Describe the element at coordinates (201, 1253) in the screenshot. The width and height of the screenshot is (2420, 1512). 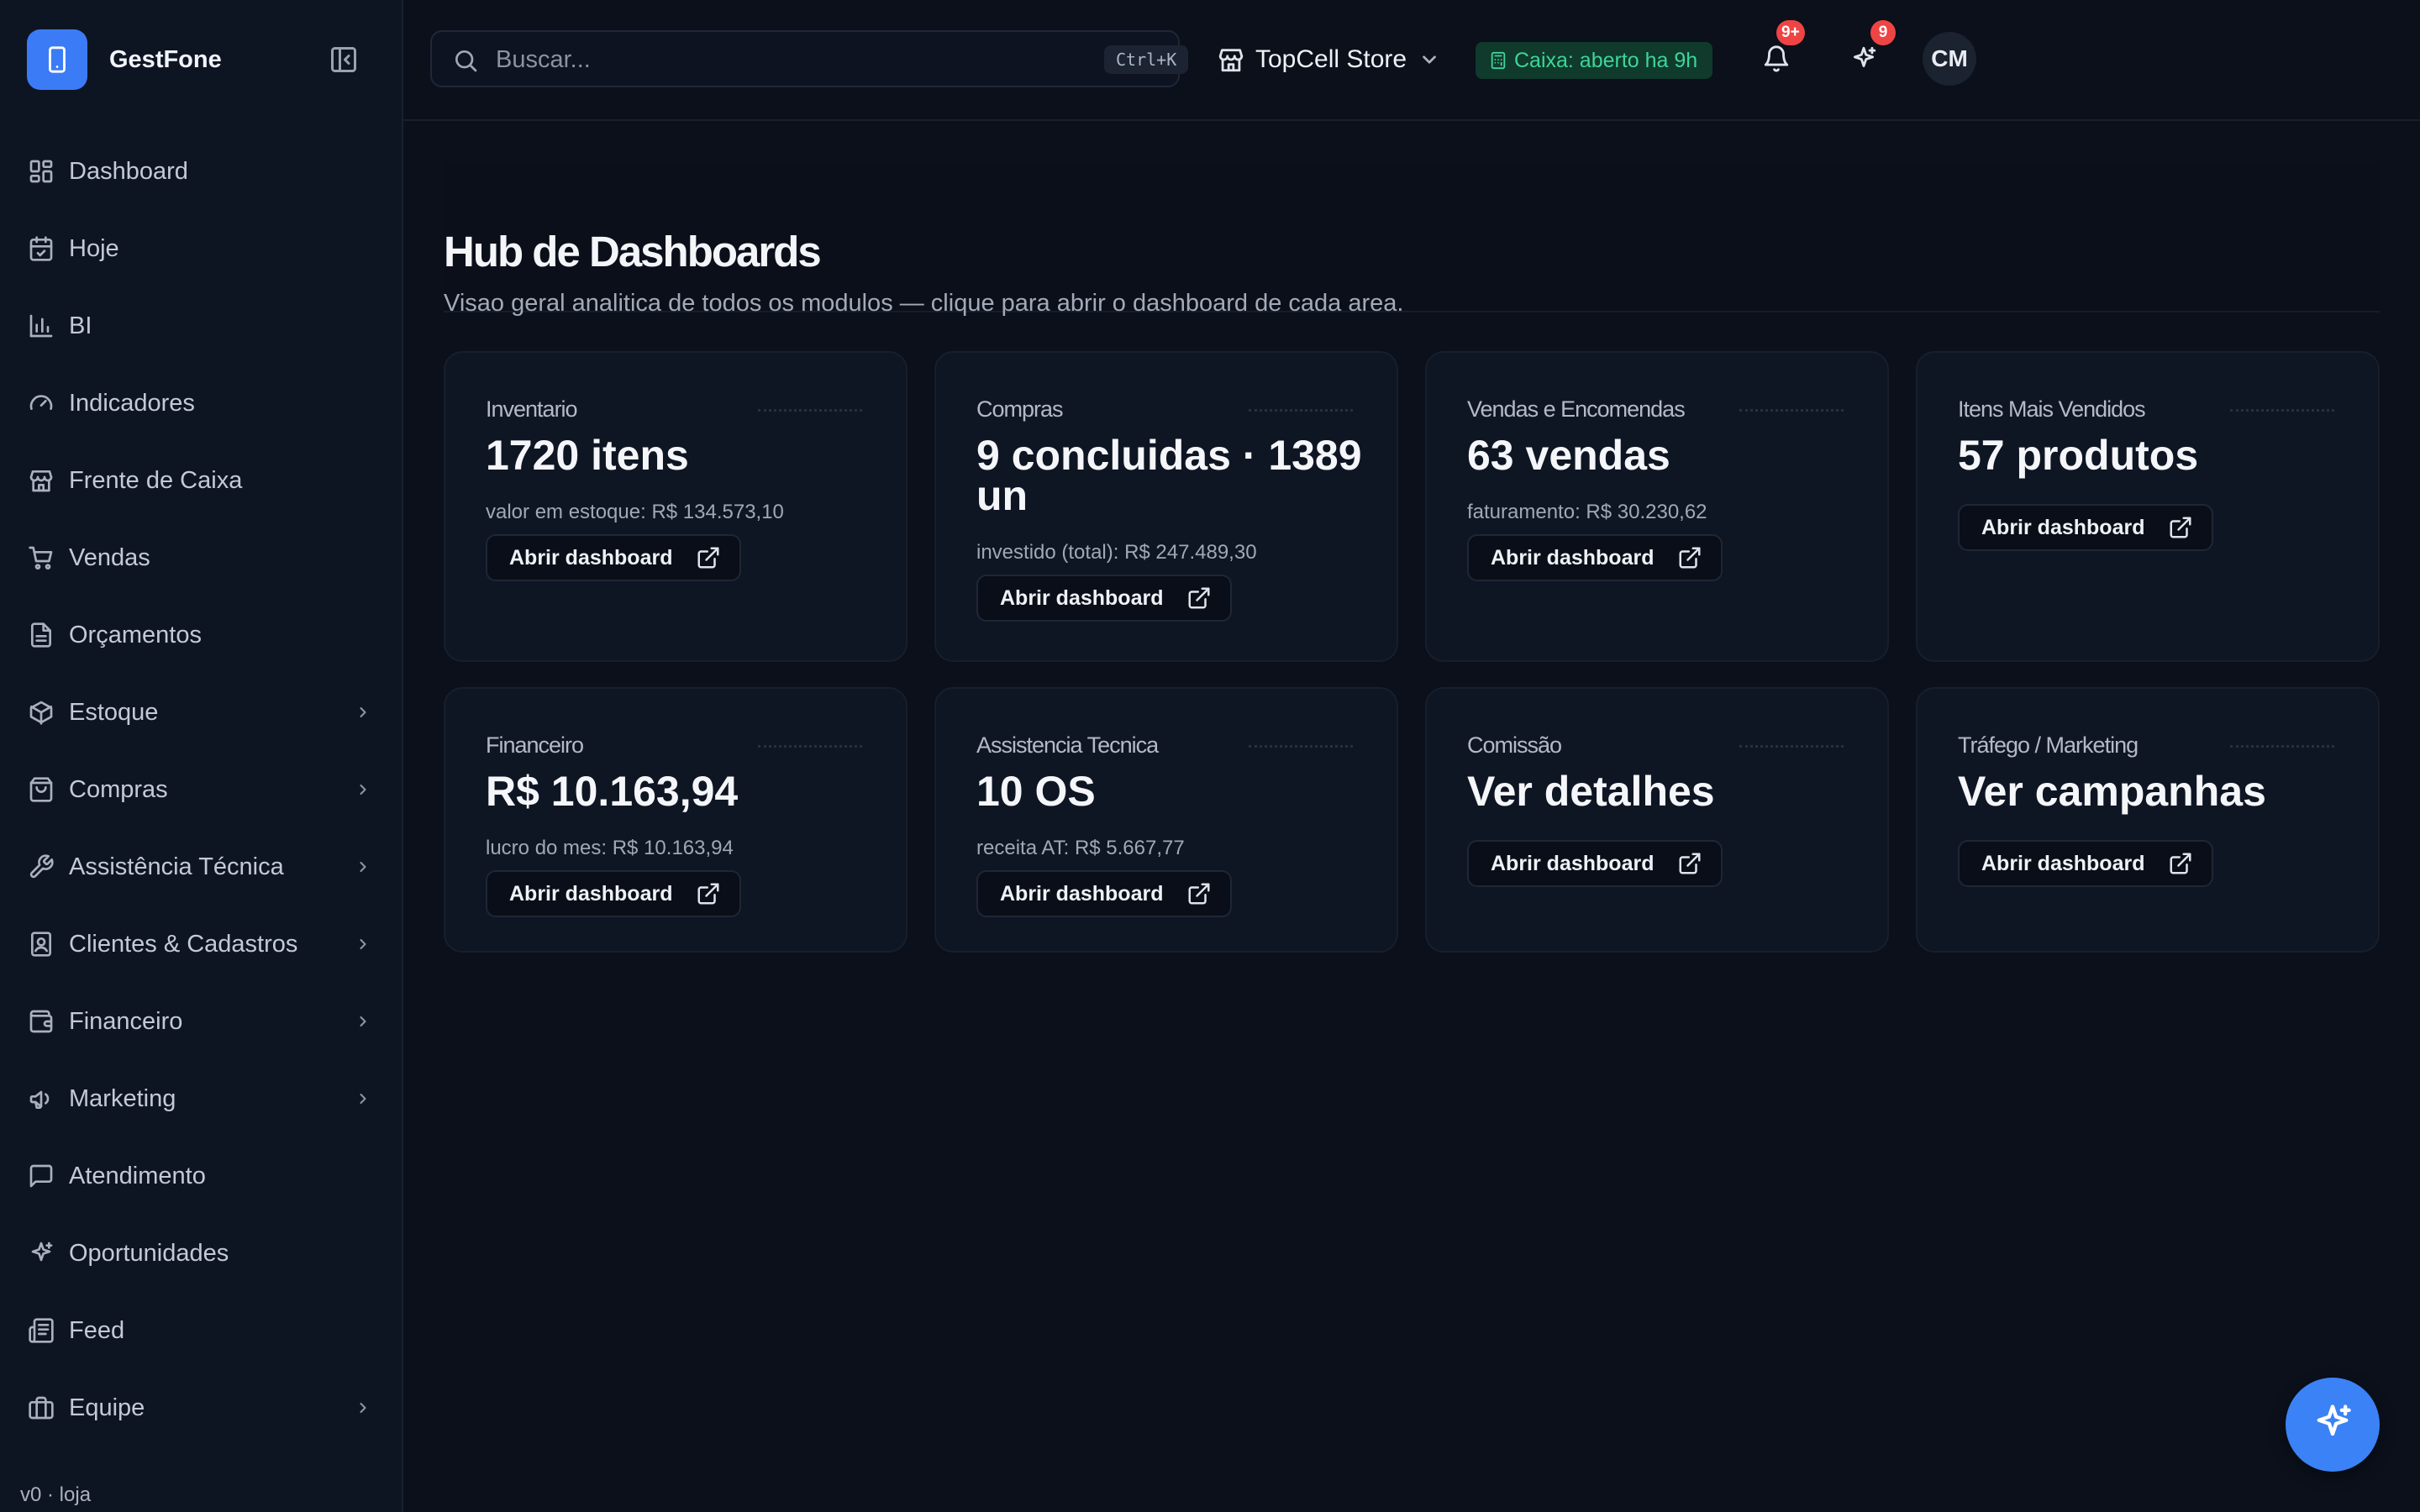
I see `sidebar-item-oportunidades: Oportunidades` at that location.